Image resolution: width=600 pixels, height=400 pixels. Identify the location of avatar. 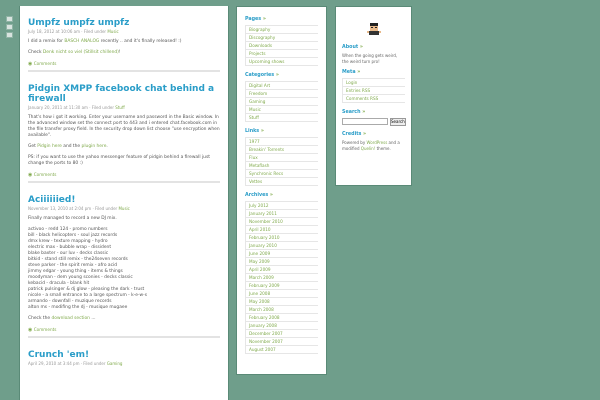
(373, 28).